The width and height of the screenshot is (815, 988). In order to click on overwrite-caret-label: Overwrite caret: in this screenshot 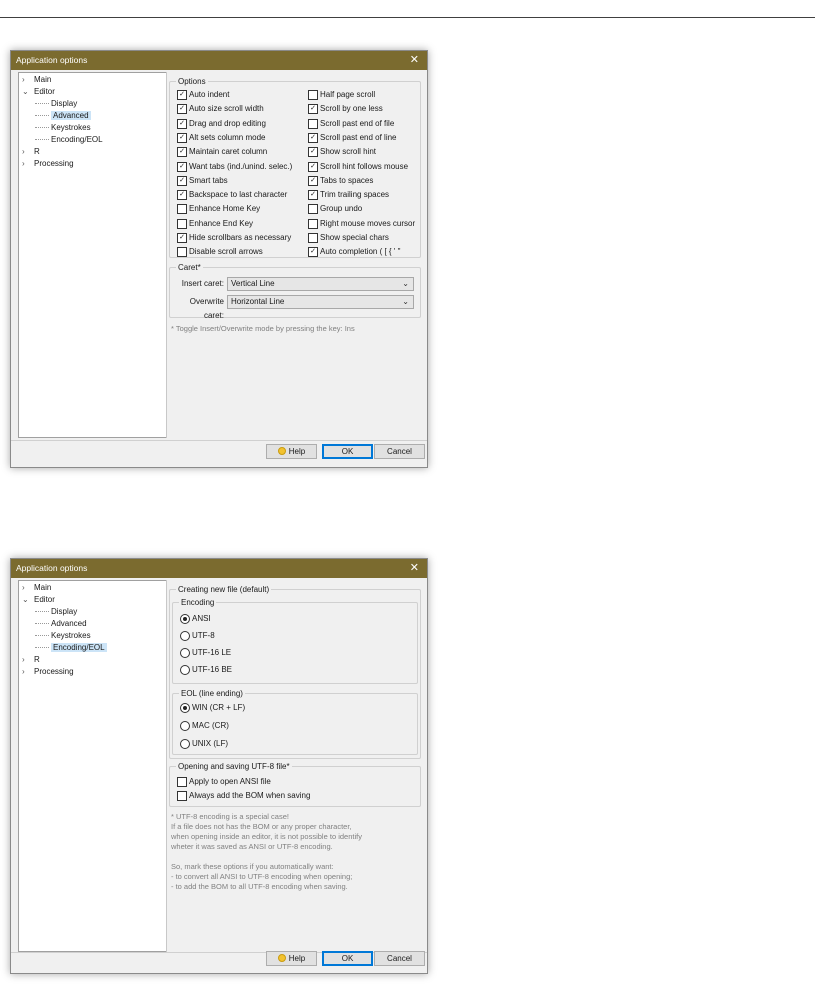, I will do `click(206, 308)`.